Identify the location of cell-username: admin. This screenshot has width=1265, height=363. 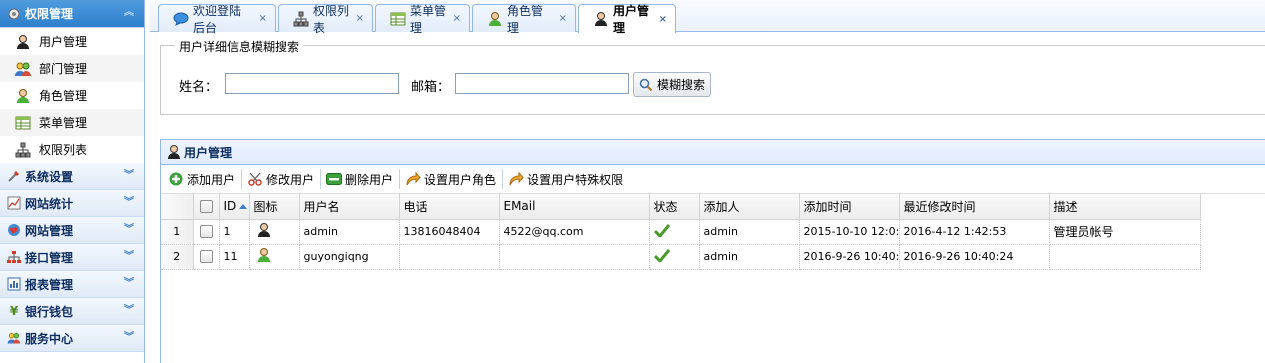
(349, 232).